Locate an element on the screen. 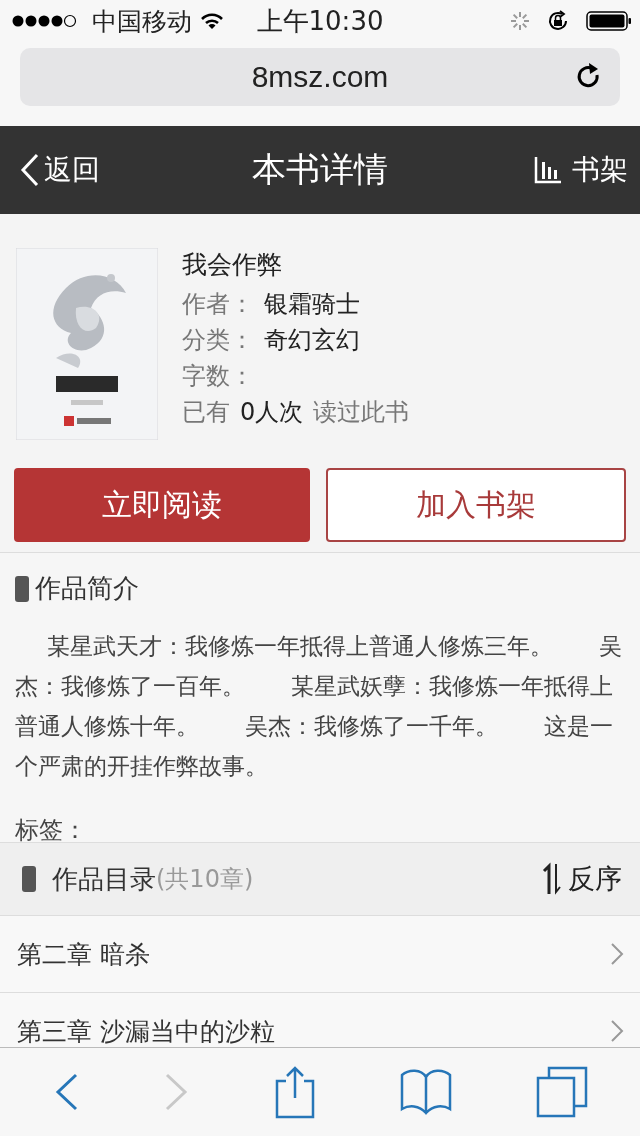 Image resolution: width=640 pixels, height=1136 pixels. battery-icon is located at coordinates (609, 21).